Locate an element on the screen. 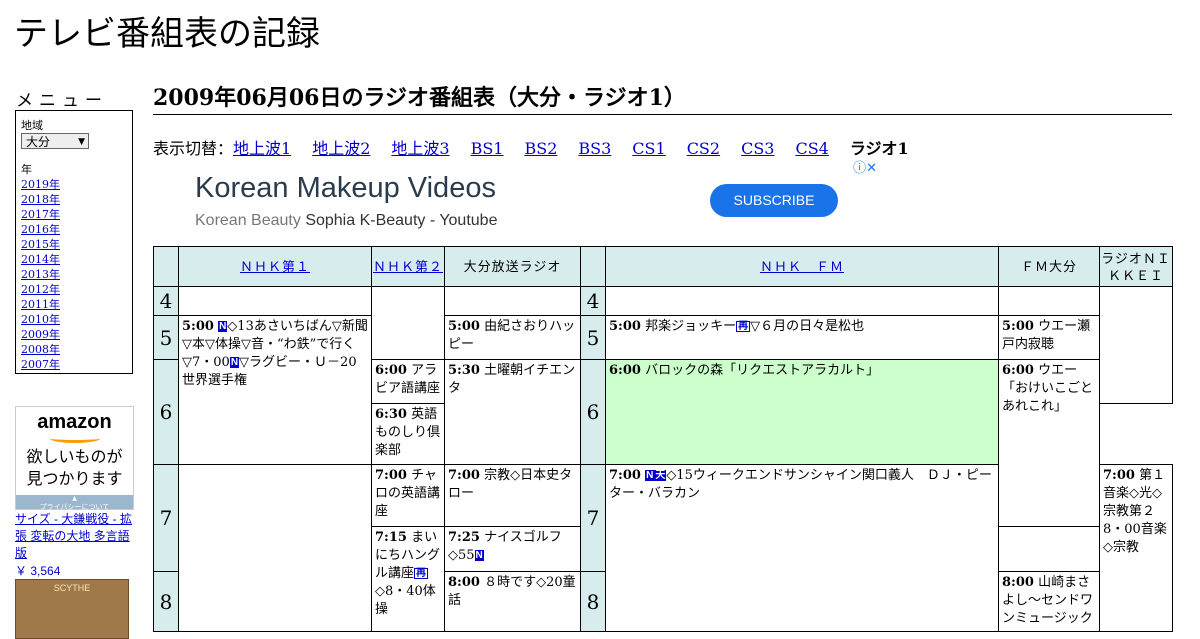 This screenshot has height=639, width=1200. ad-headline: Korean Makeup Videos is located at coordinates (345, 188).